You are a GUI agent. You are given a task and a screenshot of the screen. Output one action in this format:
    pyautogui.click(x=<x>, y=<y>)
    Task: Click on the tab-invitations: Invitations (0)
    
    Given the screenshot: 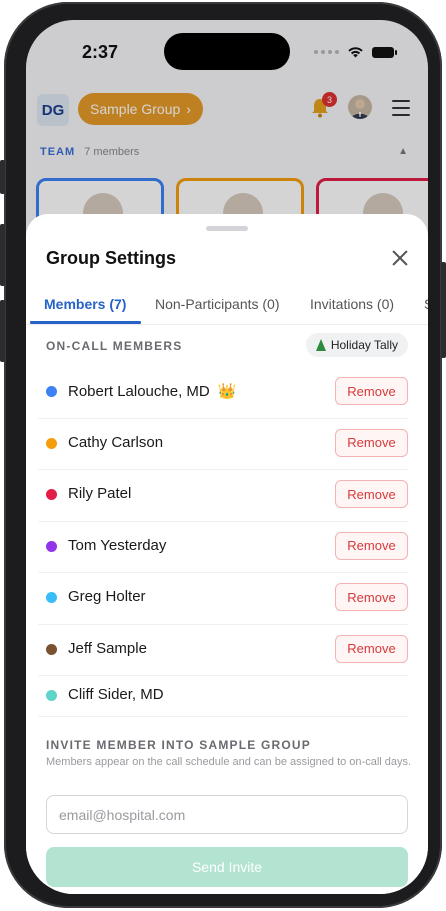 What is the action you would take?
    pyautogui.click(x=352, y=304)
    